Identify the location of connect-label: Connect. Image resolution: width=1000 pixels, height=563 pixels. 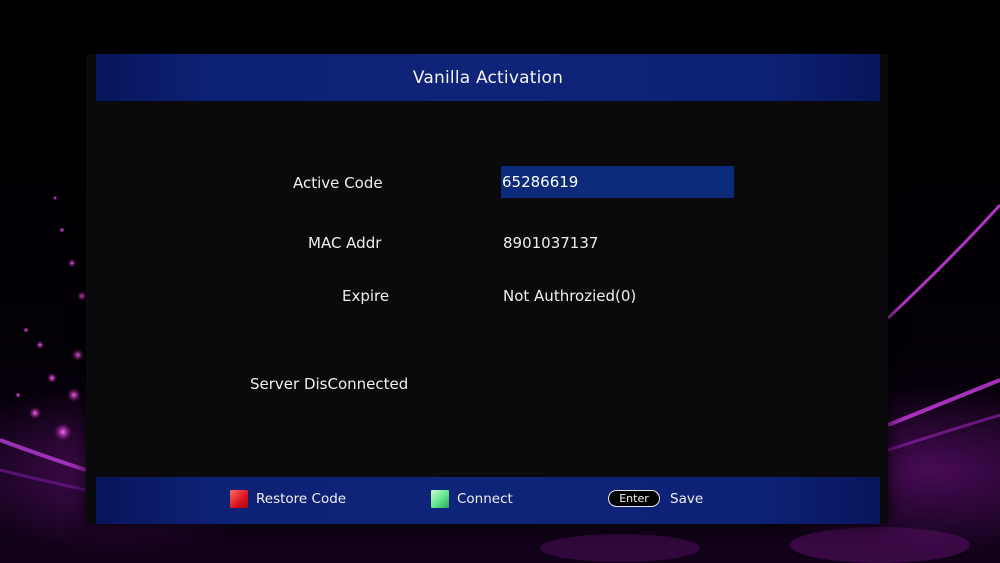
(485, 499).